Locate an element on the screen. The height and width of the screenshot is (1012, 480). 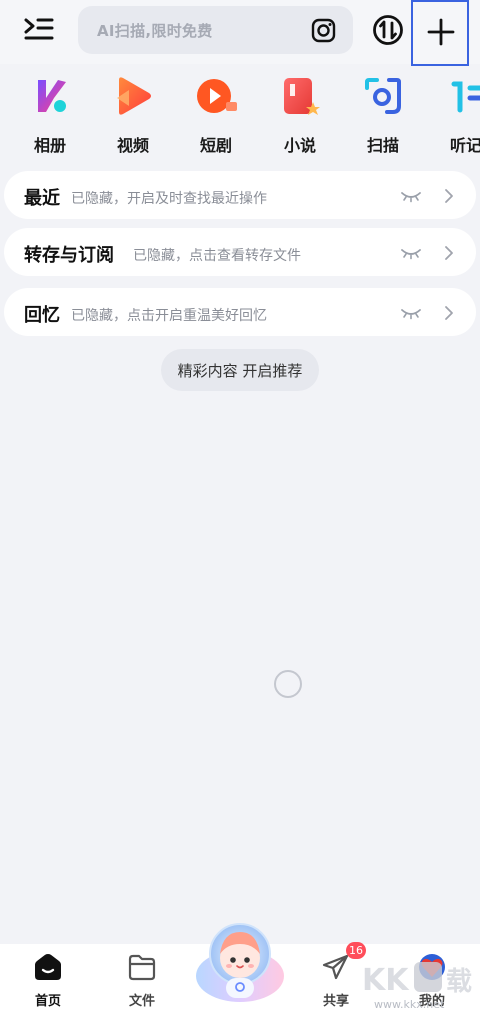
app-label: 扫描 is located at coordinates (382, 145).